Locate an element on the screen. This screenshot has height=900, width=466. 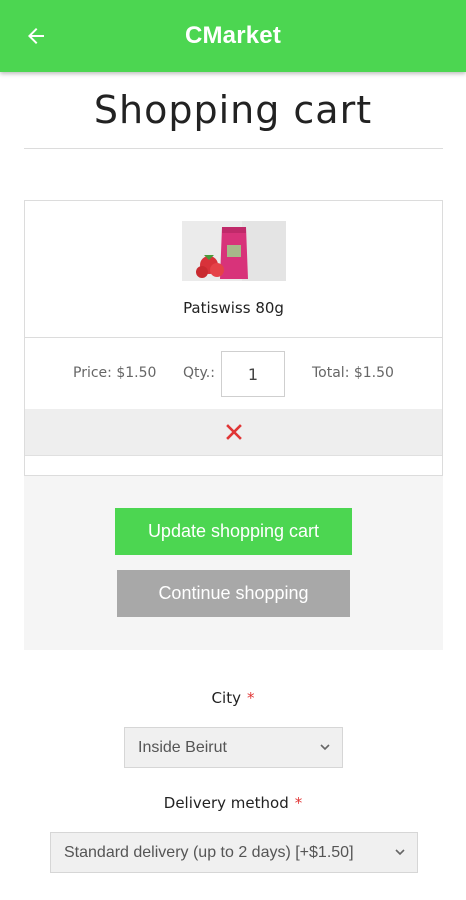
remove-item-button is located at coordinates (233, 432).